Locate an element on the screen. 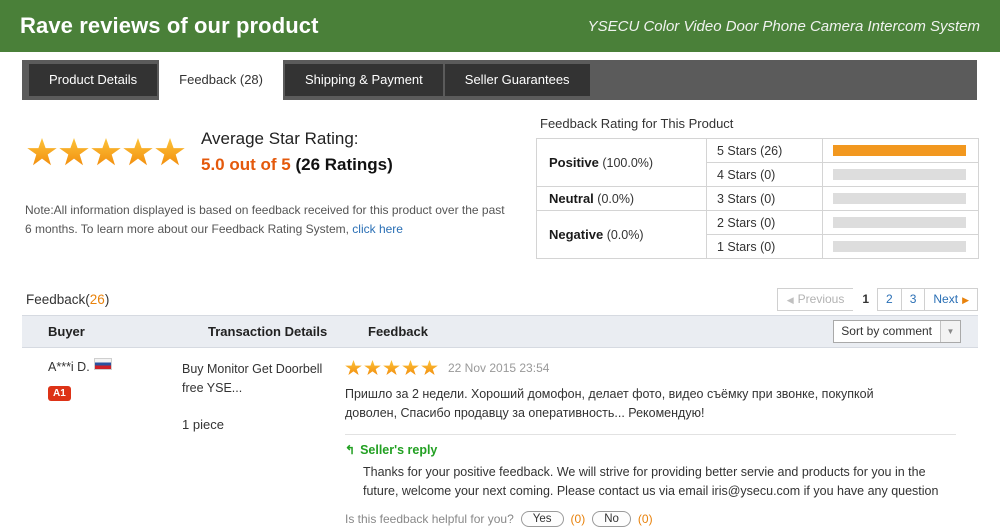  page-title: Rave reviews of our product is located at coordinates (169, 25).